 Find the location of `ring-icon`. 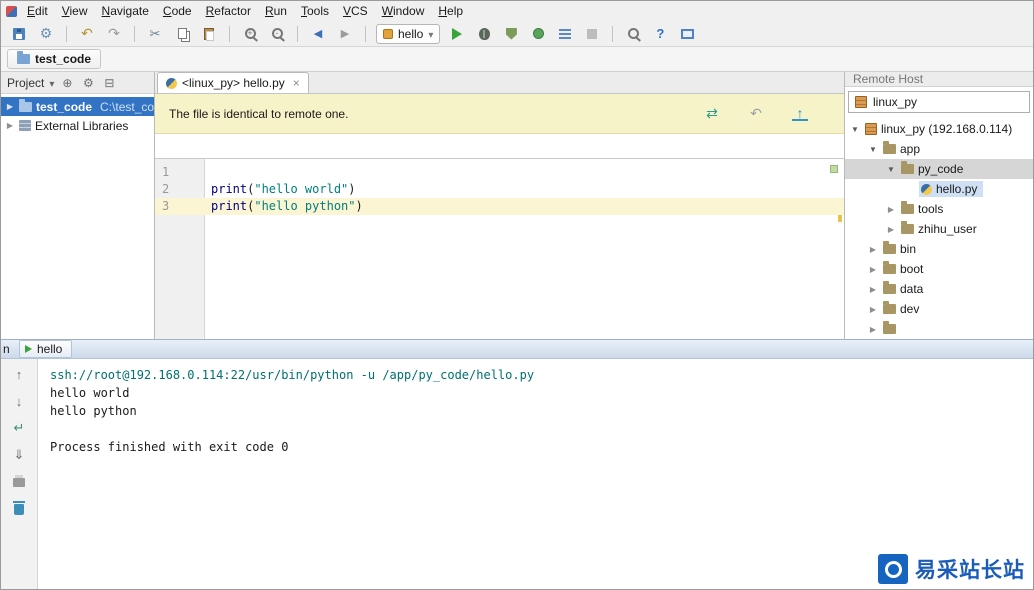

ring-icon is located at coordinates (893, 569).